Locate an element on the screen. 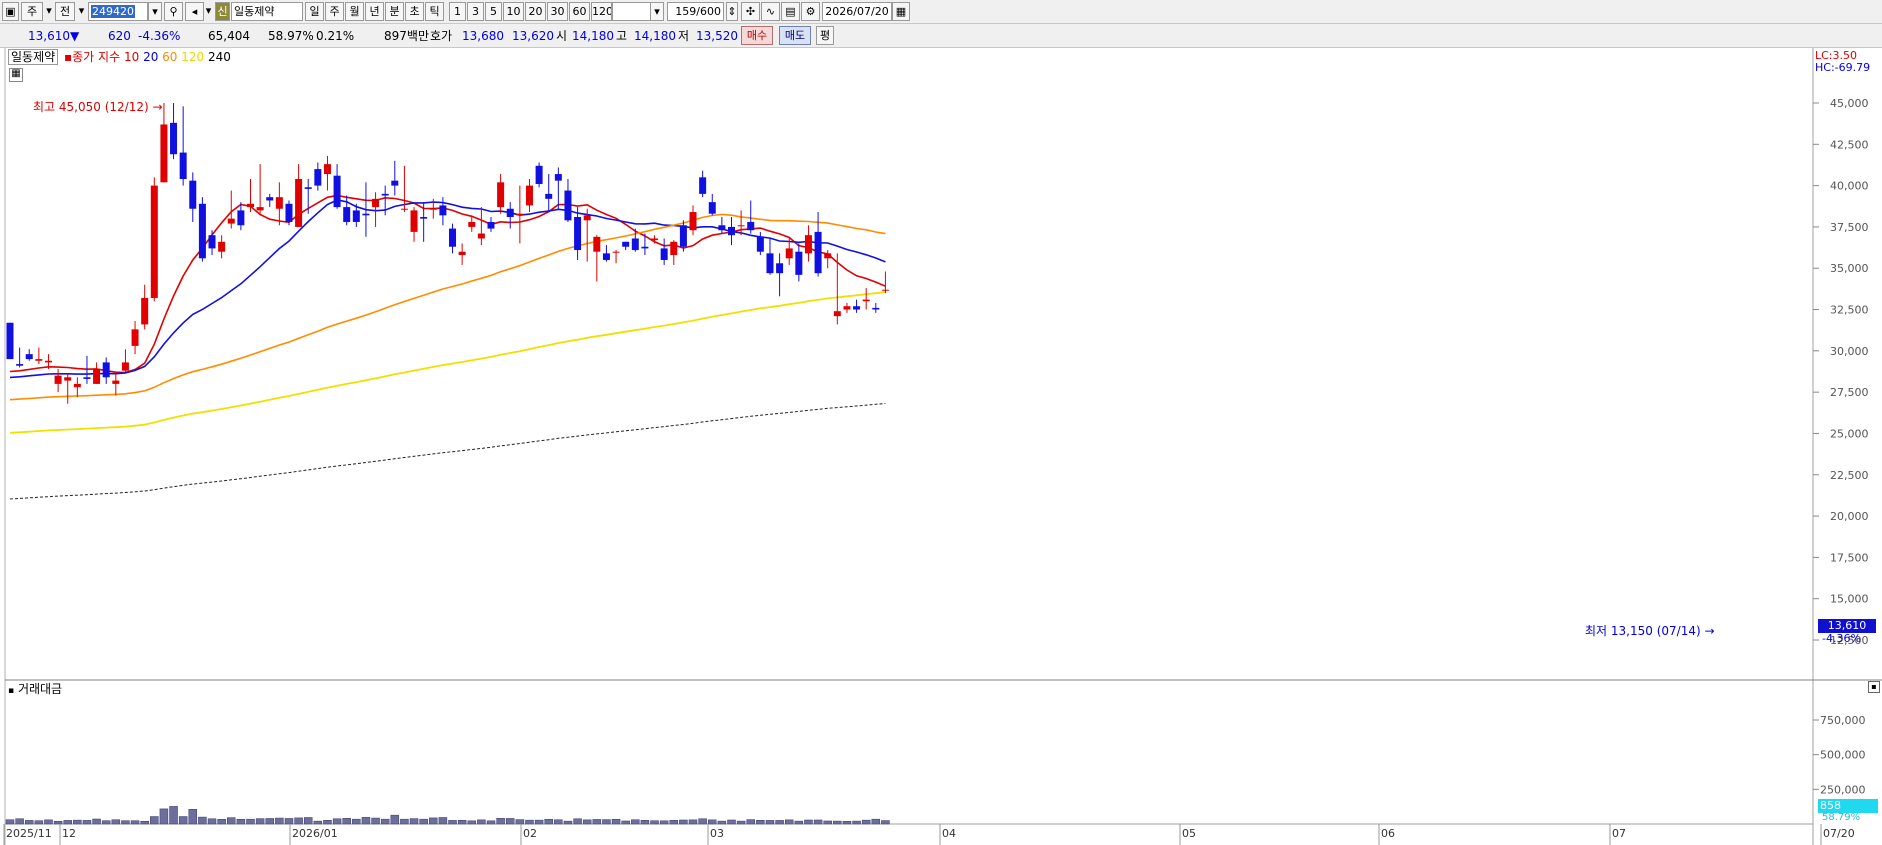  speaker-icon: ◂ is located at coordinates (194, 11).